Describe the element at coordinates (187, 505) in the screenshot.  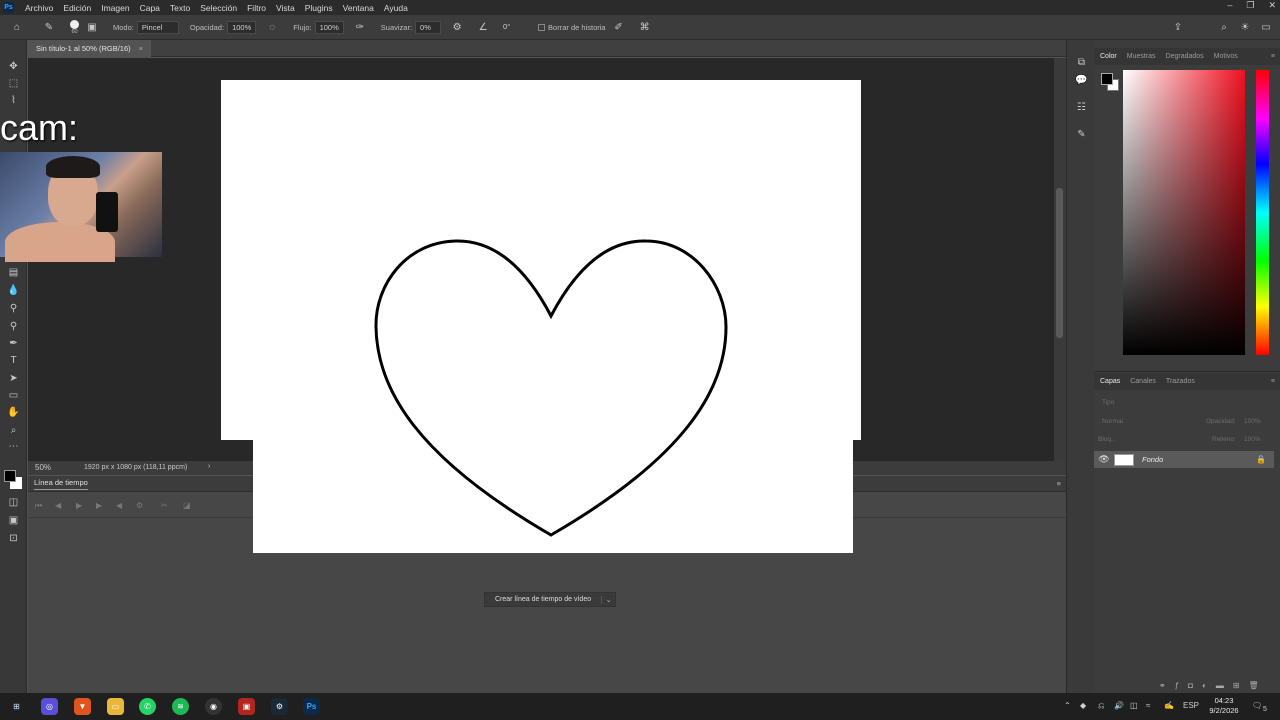
I see `transition-icon: ◪` at that location.